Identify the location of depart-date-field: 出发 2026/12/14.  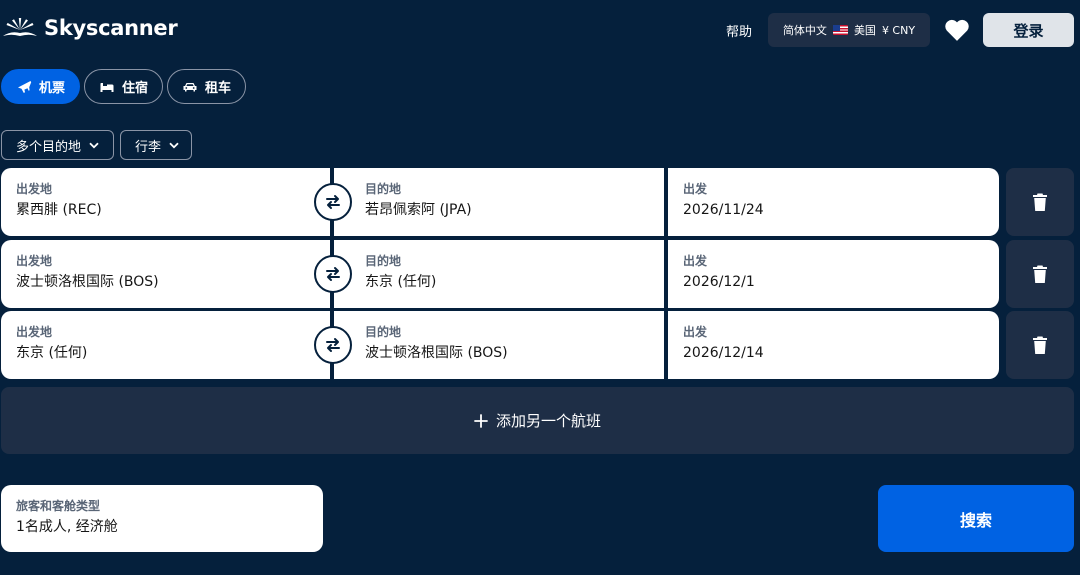
(833, 345).